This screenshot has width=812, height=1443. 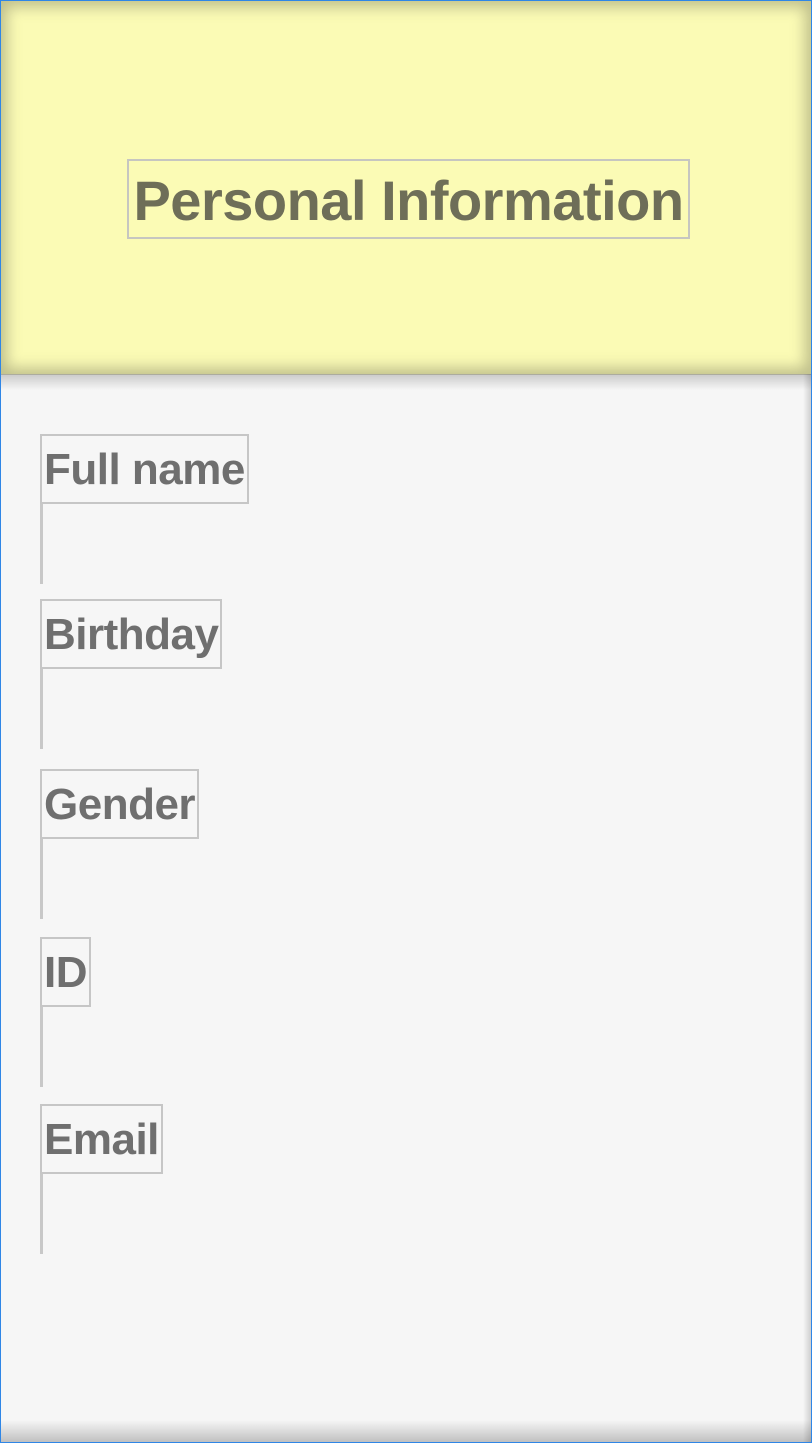 I want to click on id-input-line, so click(x=41, y=1047).